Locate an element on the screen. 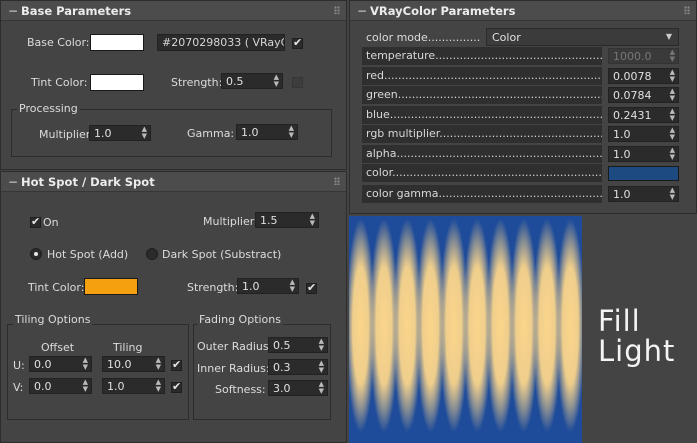  base-color-enable-checkbox is located at coordinates (297, 42).